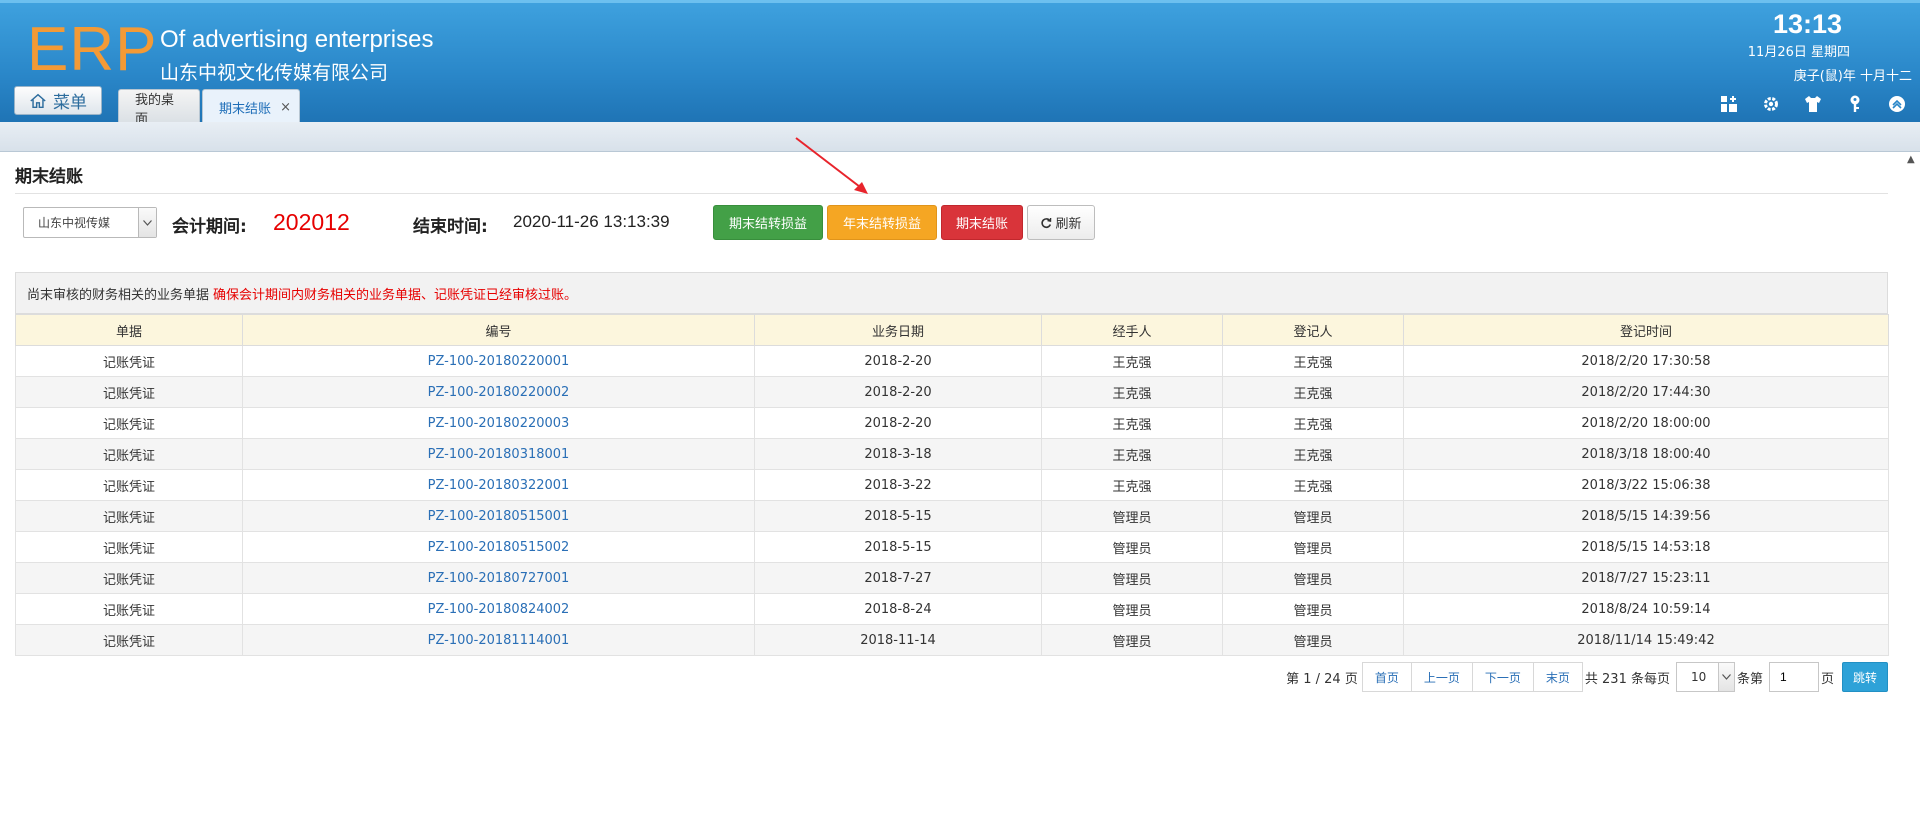 This screenshot has height=820, width=1920. Describe the element at coordinates (1386, 677) in the screenshot. I see `first-page-button: 首页` at that location.